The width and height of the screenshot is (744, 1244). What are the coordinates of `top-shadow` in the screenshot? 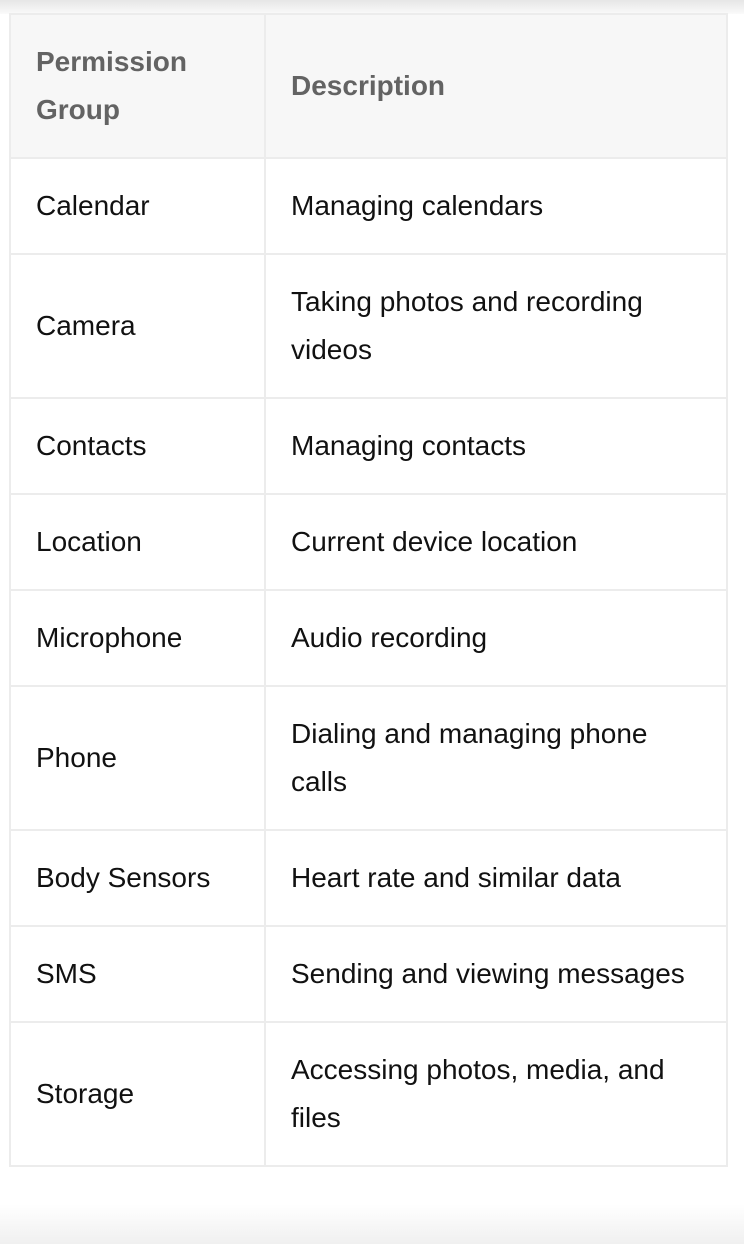 It's located at (372, 7).